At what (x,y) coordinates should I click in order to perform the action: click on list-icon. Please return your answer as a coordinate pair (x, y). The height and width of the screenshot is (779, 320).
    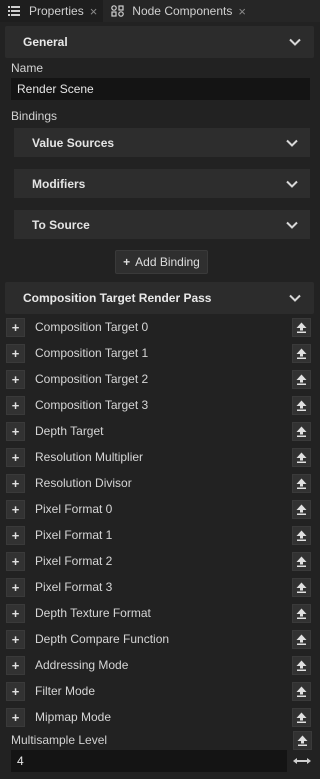
    Looking at the image, I should click on (16, 11).